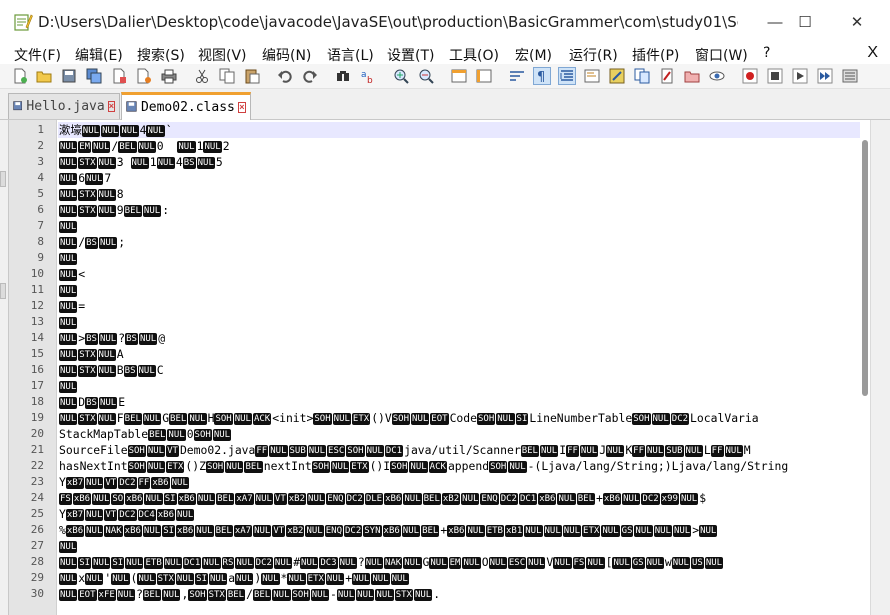 This screenshot has width=890, height=615. Describe the element at coordinates (592, 76) in the screenshot. I see `document-map-icon` at that location.